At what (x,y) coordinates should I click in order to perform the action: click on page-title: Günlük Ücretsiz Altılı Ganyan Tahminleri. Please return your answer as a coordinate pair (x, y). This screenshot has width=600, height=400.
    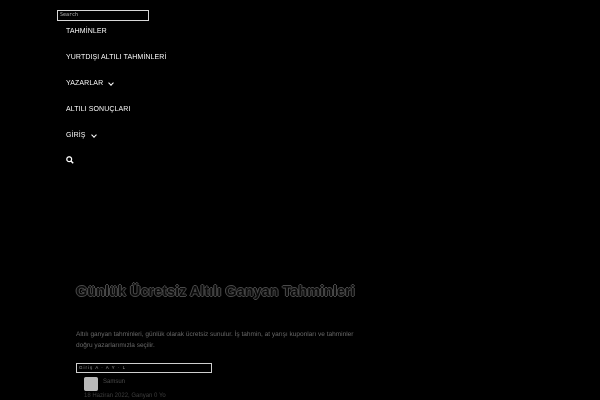
    Looking at the image, I should click on (215, 292).